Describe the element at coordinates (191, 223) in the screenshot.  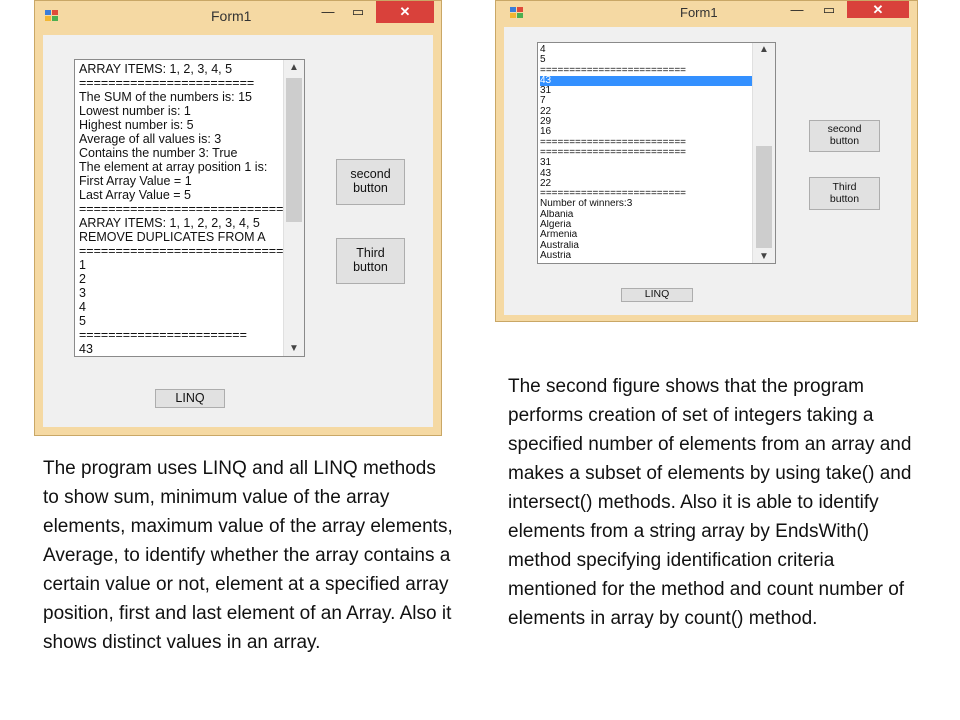
I see `list-item: ARRAY ITEMS: 1, 1, 2, 2, 3, 4, 5` at that location.